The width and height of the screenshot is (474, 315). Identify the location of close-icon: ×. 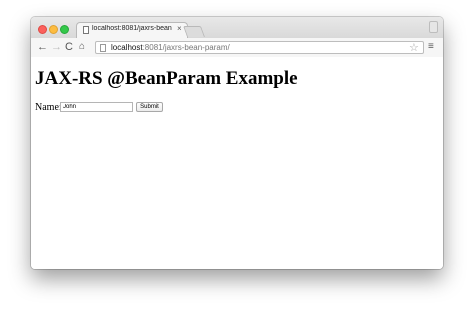
(179, 28).